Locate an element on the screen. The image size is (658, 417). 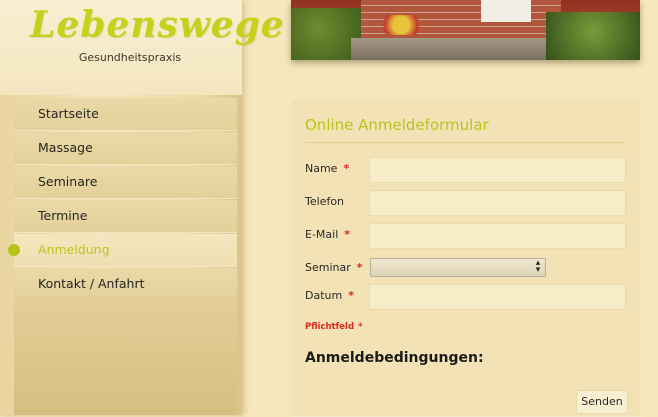
nav-item-label: Termine is located at coordinates (63, 215).